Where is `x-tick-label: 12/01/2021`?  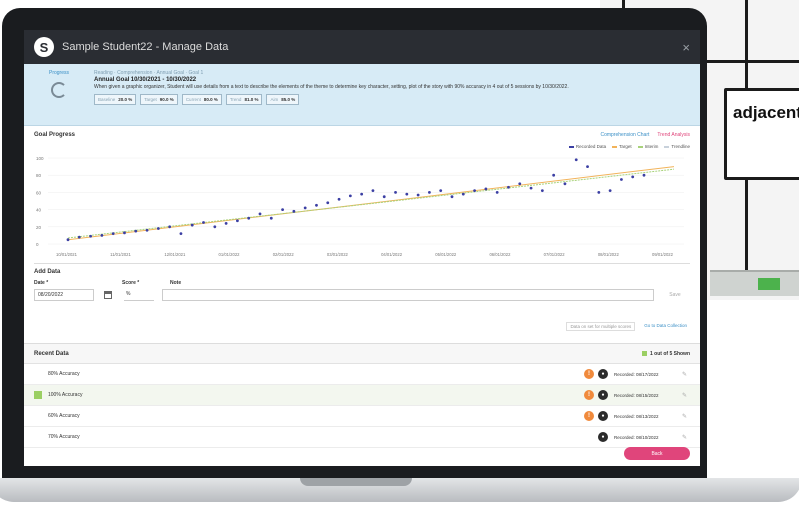
x-tick-label: 12/01/2021 is located at coordinates (175, 254).